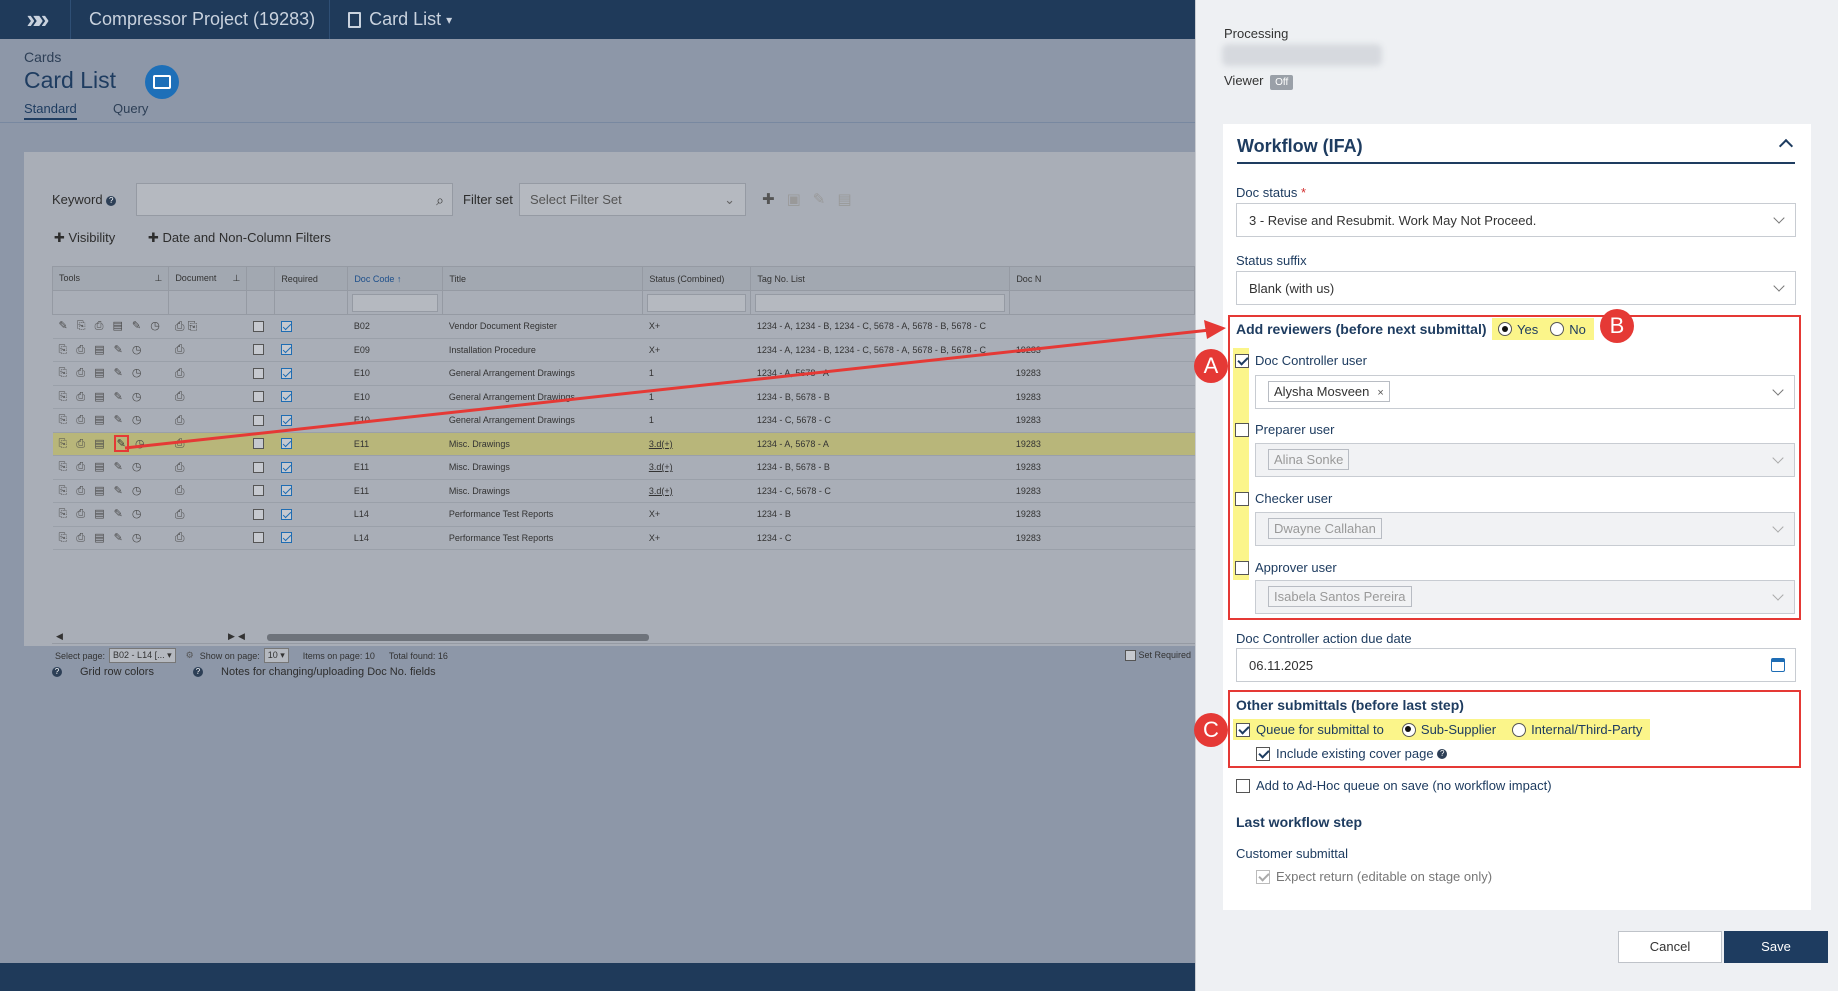 This screenshot has width=1838, height=991. I want to click on internal-radio, so click(1519, 729).